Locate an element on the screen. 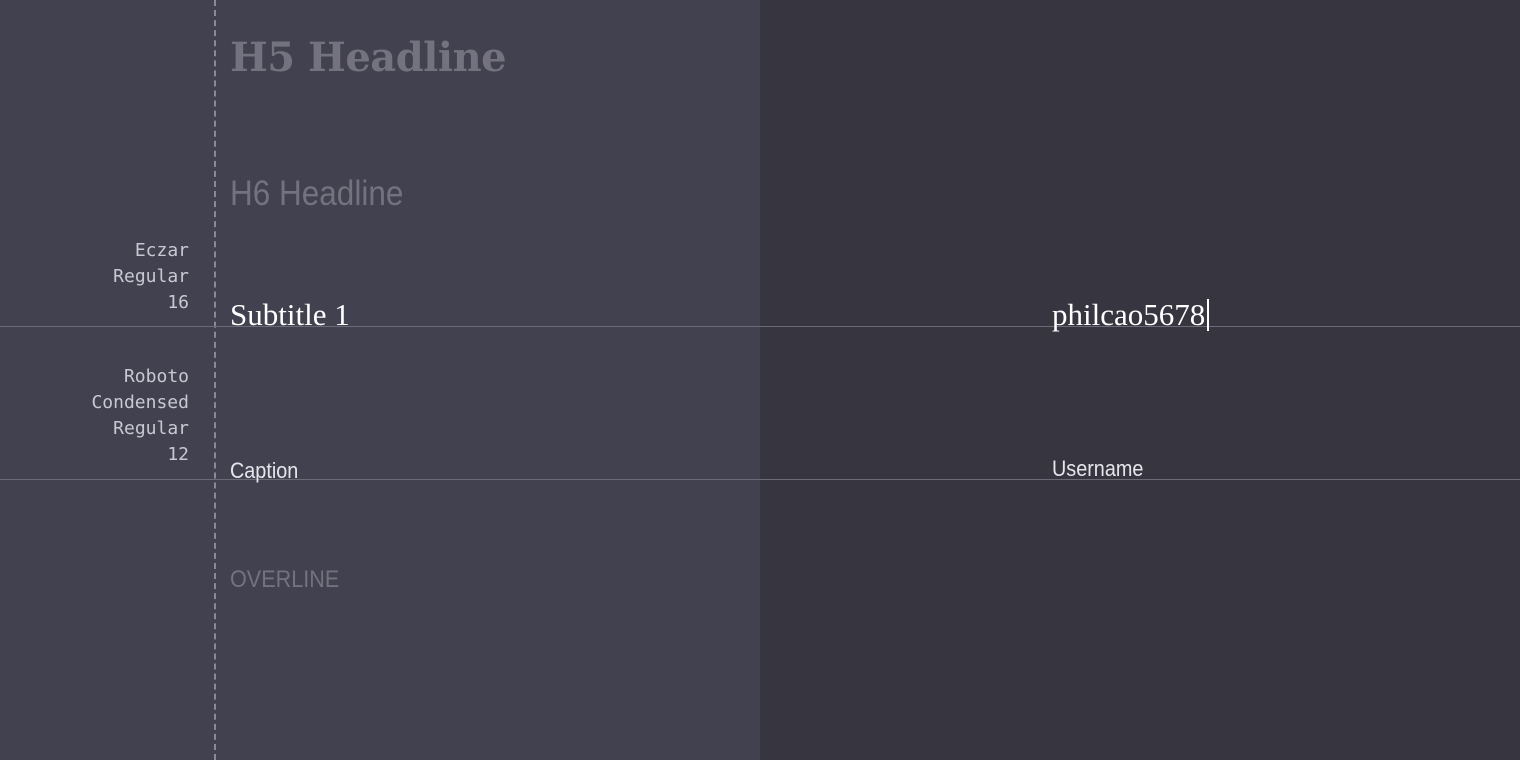  spec-font-variant: Condensed is located at coordinates (140, 402).